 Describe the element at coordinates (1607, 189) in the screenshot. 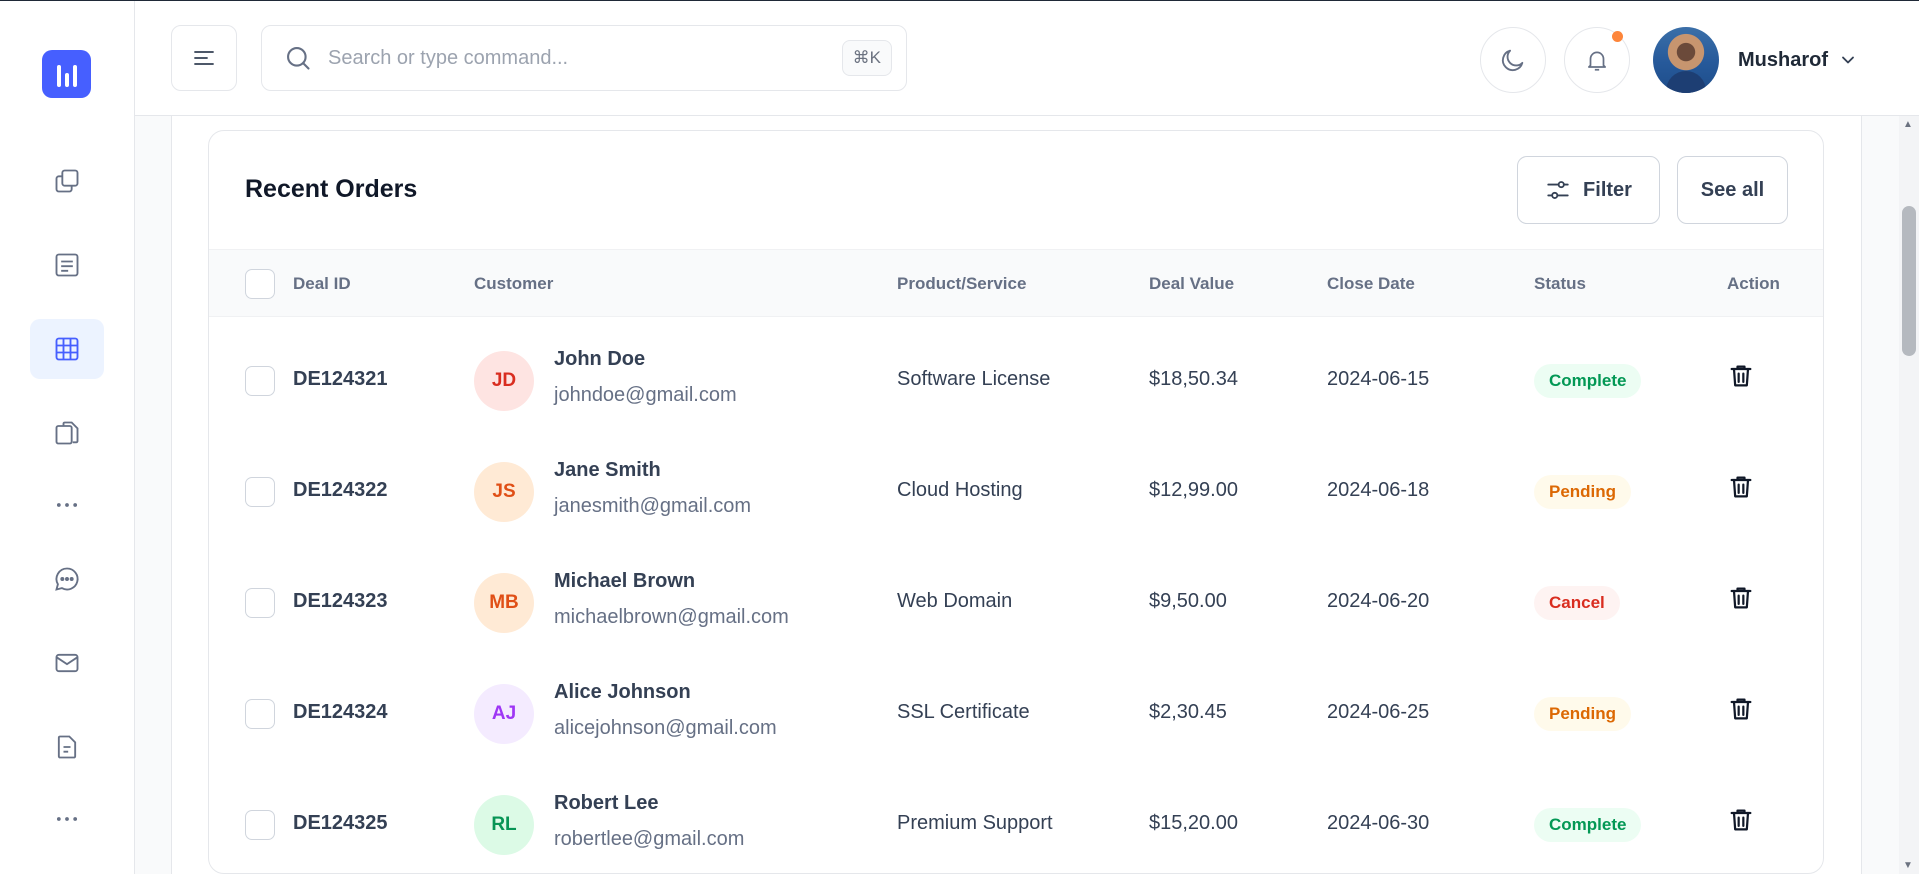

I see `filter-button-label: Filter` at that location.